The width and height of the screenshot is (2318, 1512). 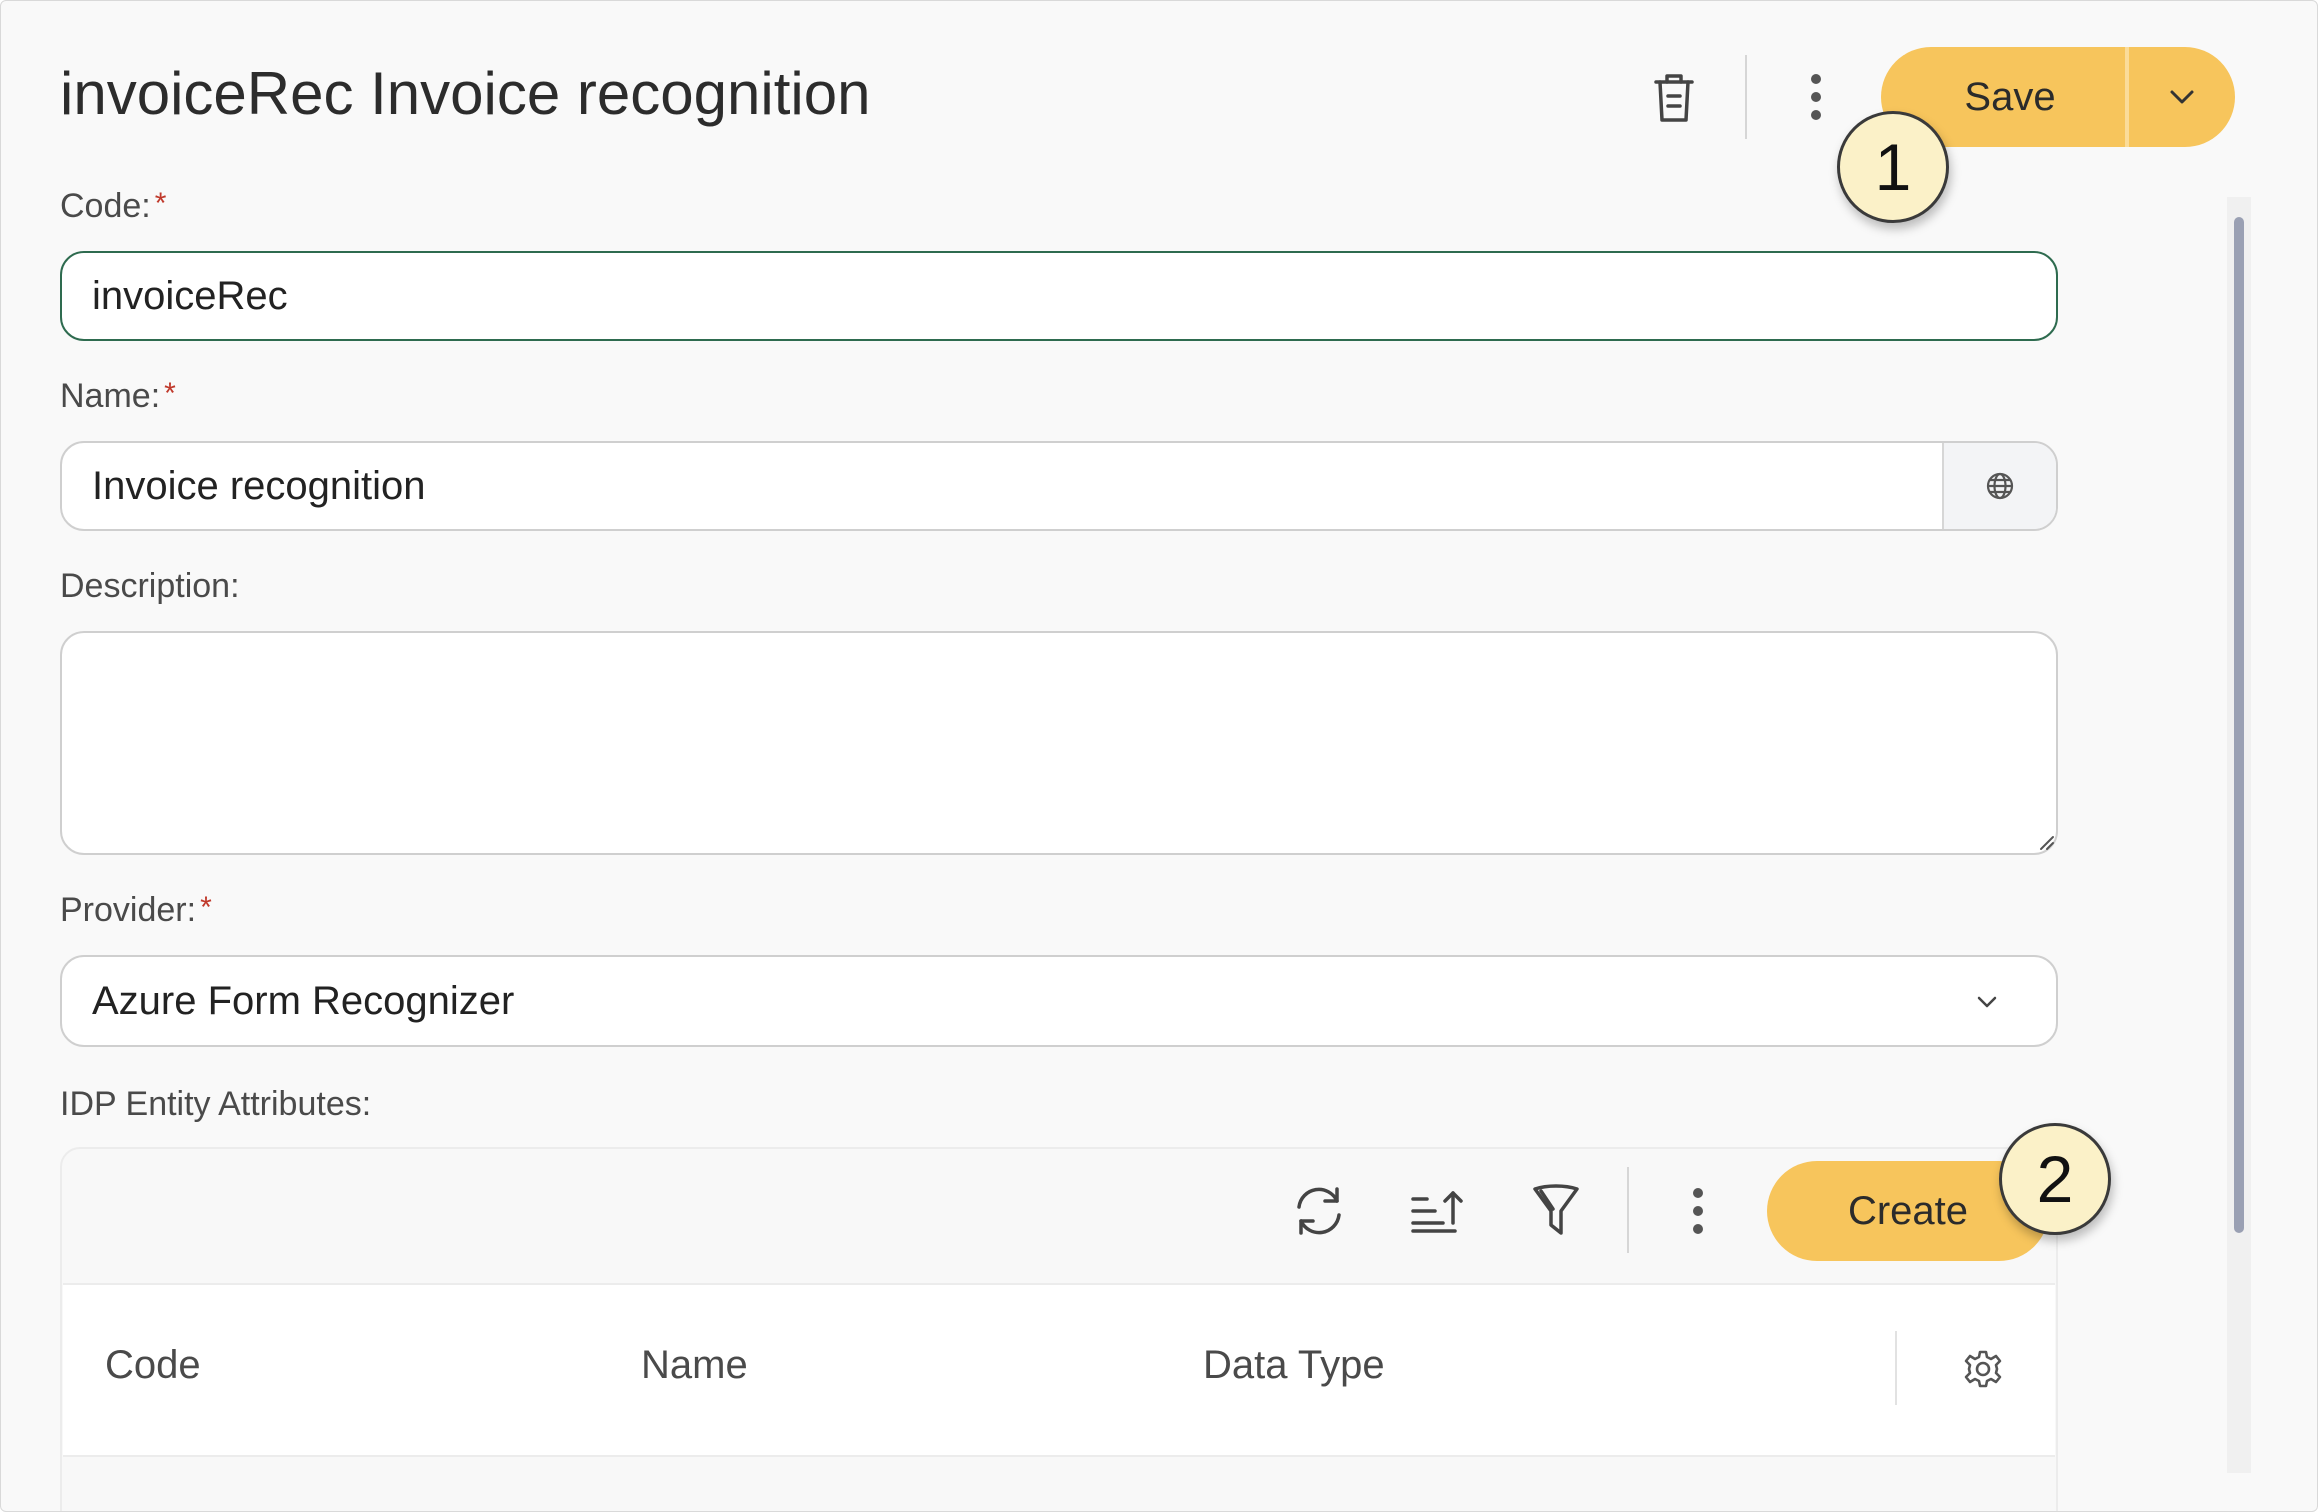 What do you see at coordinates (1746, 97) in the screenshot?
I see `toolbar-separator` at bounding box center [1746, 97].